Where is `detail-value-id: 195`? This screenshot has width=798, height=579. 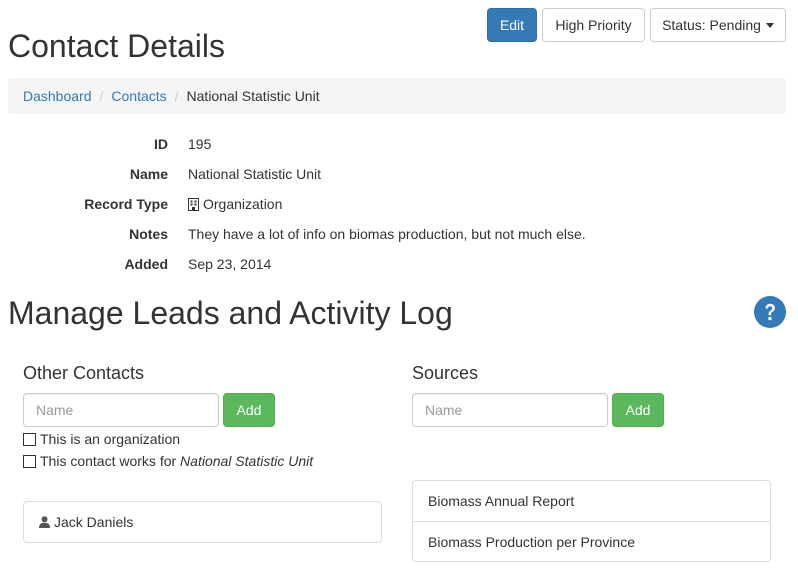
detail-value-id: 195 is located at coordinates (200, 144).